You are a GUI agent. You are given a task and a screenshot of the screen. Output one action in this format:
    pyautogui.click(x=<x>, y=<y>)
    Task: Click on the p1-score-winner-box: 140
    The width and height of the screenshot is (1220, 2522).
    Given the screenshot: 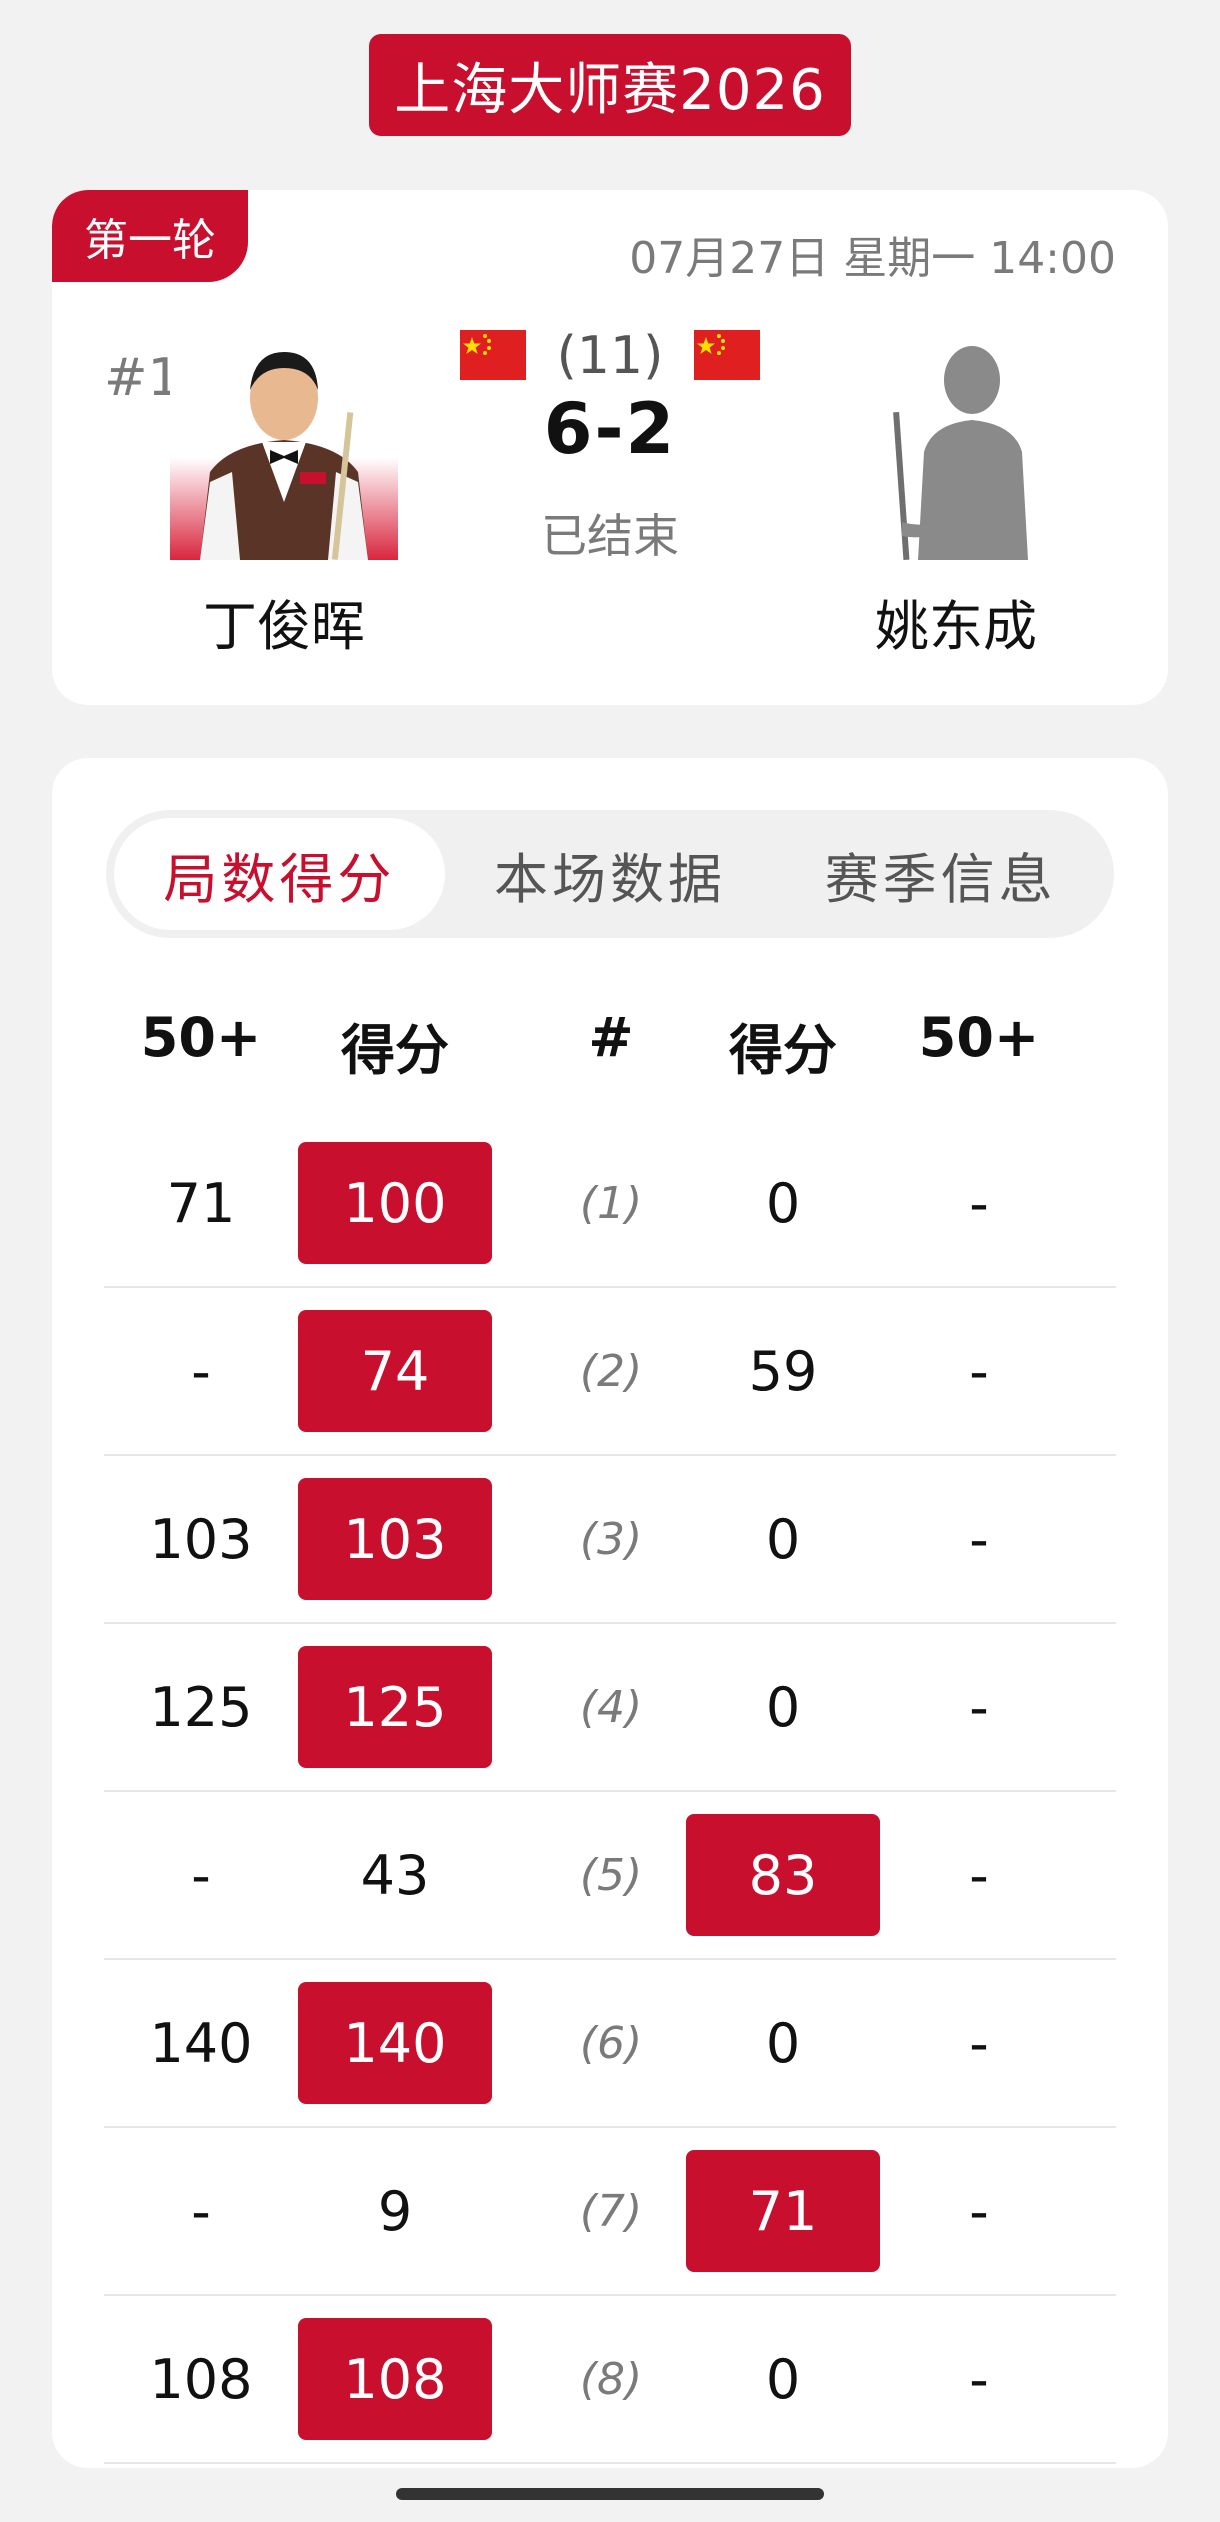 What is the action you would take?
    pyautogui.click(x=395, y=2043)
    